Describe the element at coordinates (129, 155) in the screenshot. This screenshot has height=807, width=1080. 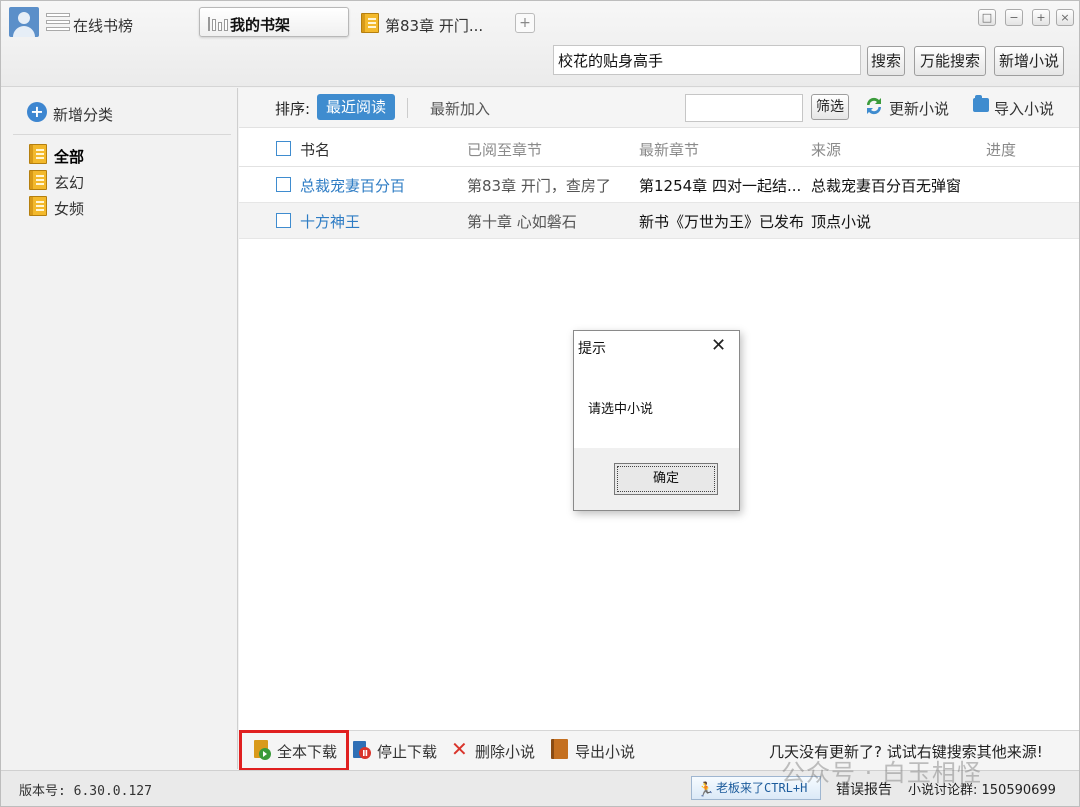
I see `sidebar-item-all: 全部` at that location.